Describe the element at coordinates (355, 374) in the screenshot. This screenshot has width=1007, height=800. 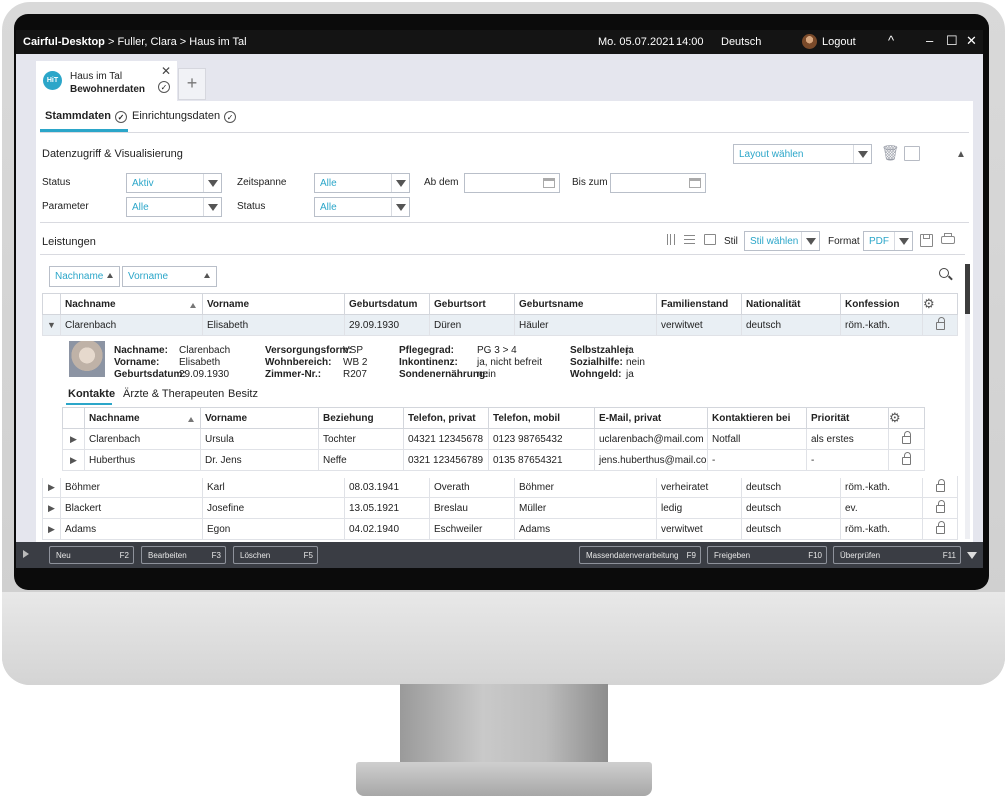
I see `field-value: R207` at that location.